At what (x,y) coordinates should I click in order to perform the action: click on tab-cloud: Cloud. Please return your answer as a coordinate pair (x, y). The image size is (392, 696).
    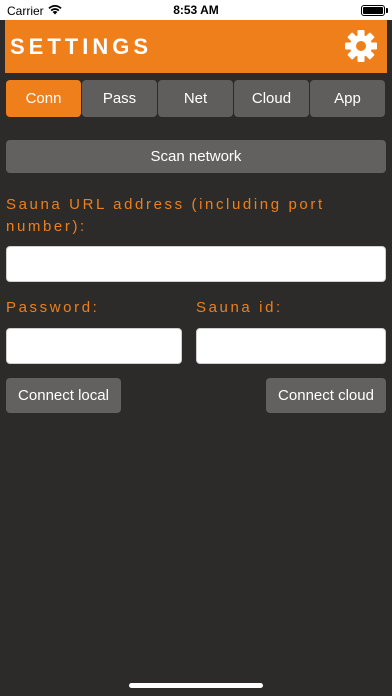
    Looking at the image, I should click on (271, 98).